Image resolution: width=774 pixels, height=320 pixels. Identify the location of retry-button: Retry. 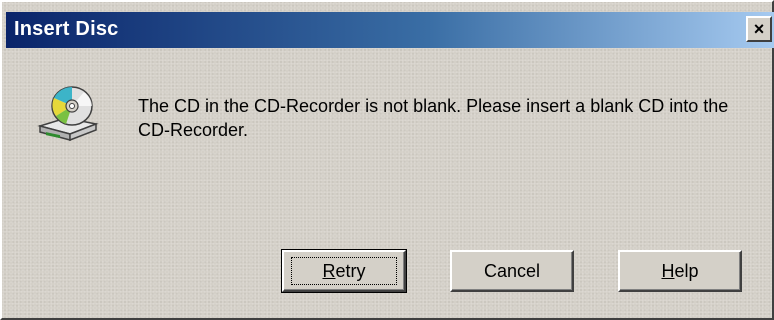
(344, 271).